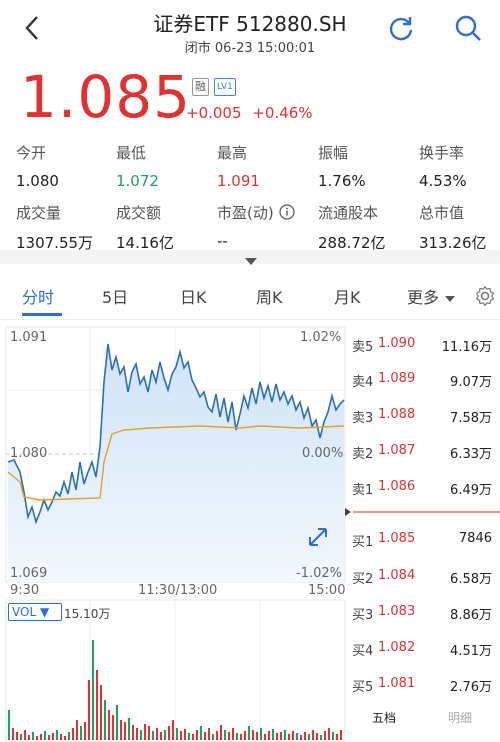  What do you see at coordinates (397, 538) in the screenshot?
I see `bid-price: 1.085` at bounding box center [397, 538].